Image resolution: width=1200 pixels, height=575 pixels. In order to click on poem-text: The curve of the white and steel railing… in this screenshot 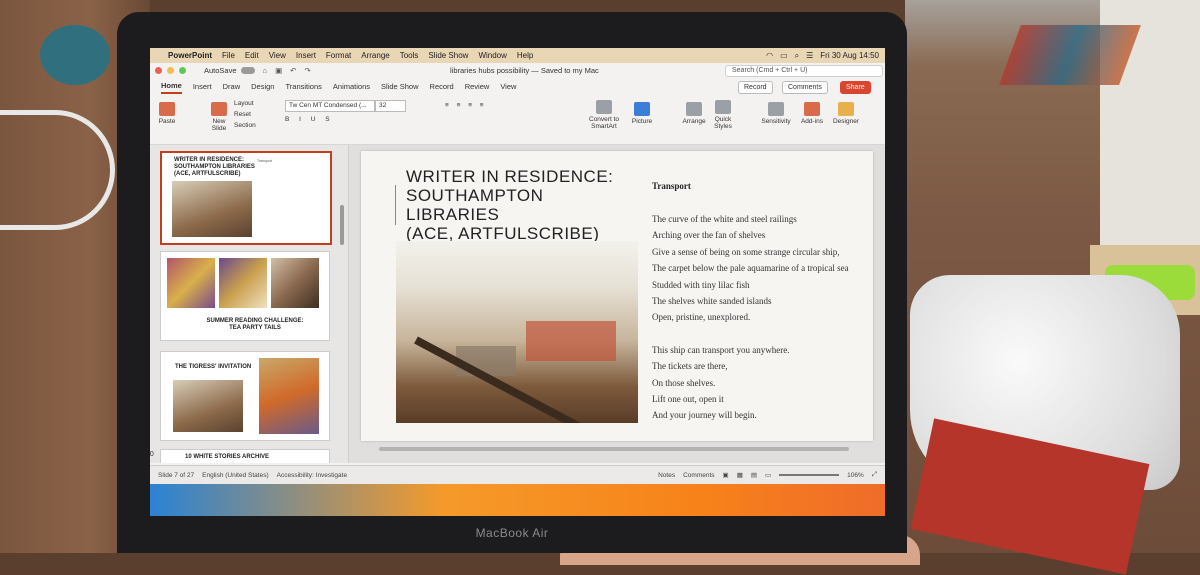, I will do `click(750, 317)`.